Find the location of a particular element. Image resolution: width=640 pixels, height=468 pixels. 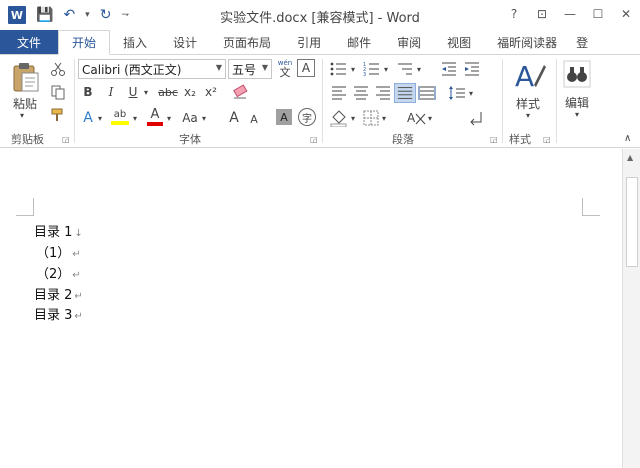

collapse-ribbon-icon: ∧ is located at coordinates (627, 138).